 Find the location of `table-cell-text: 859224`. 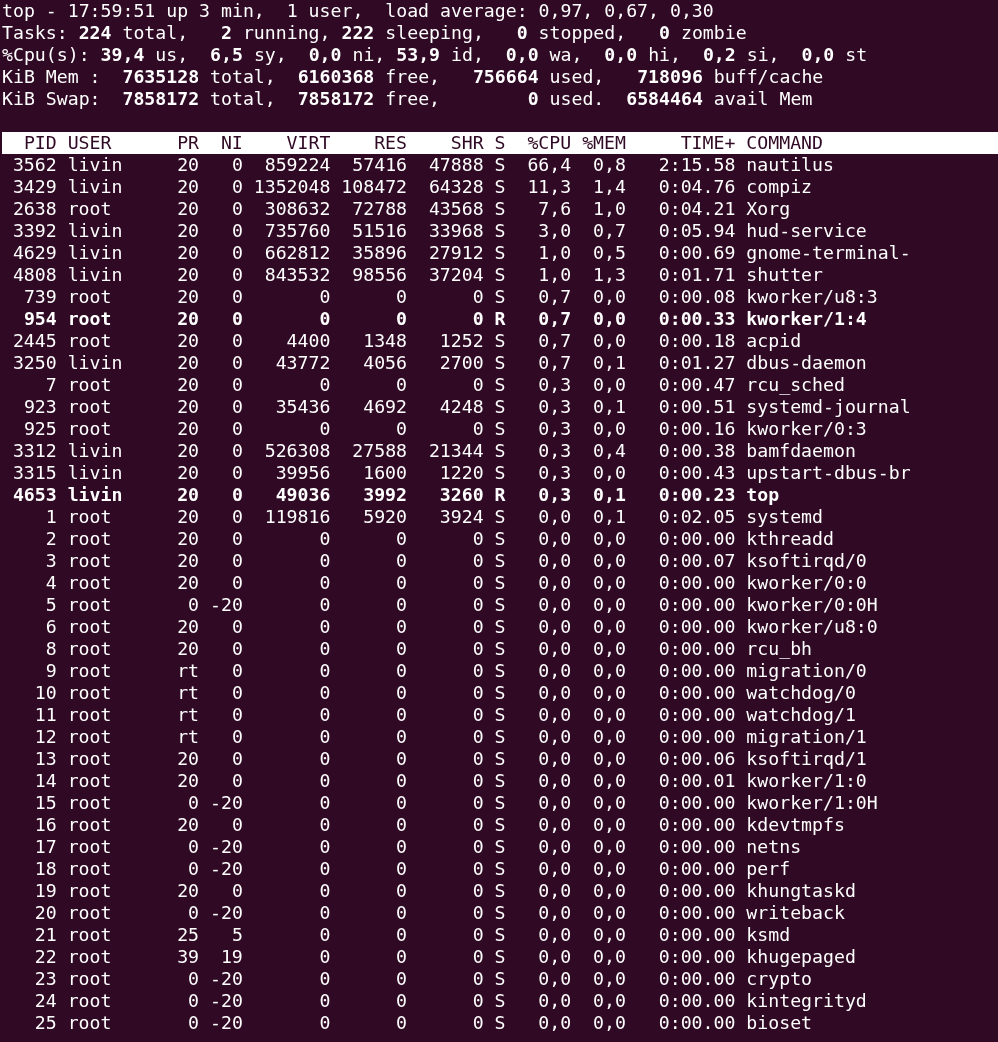

table-cell-text: 859224 is located at coordinates (297, 165).